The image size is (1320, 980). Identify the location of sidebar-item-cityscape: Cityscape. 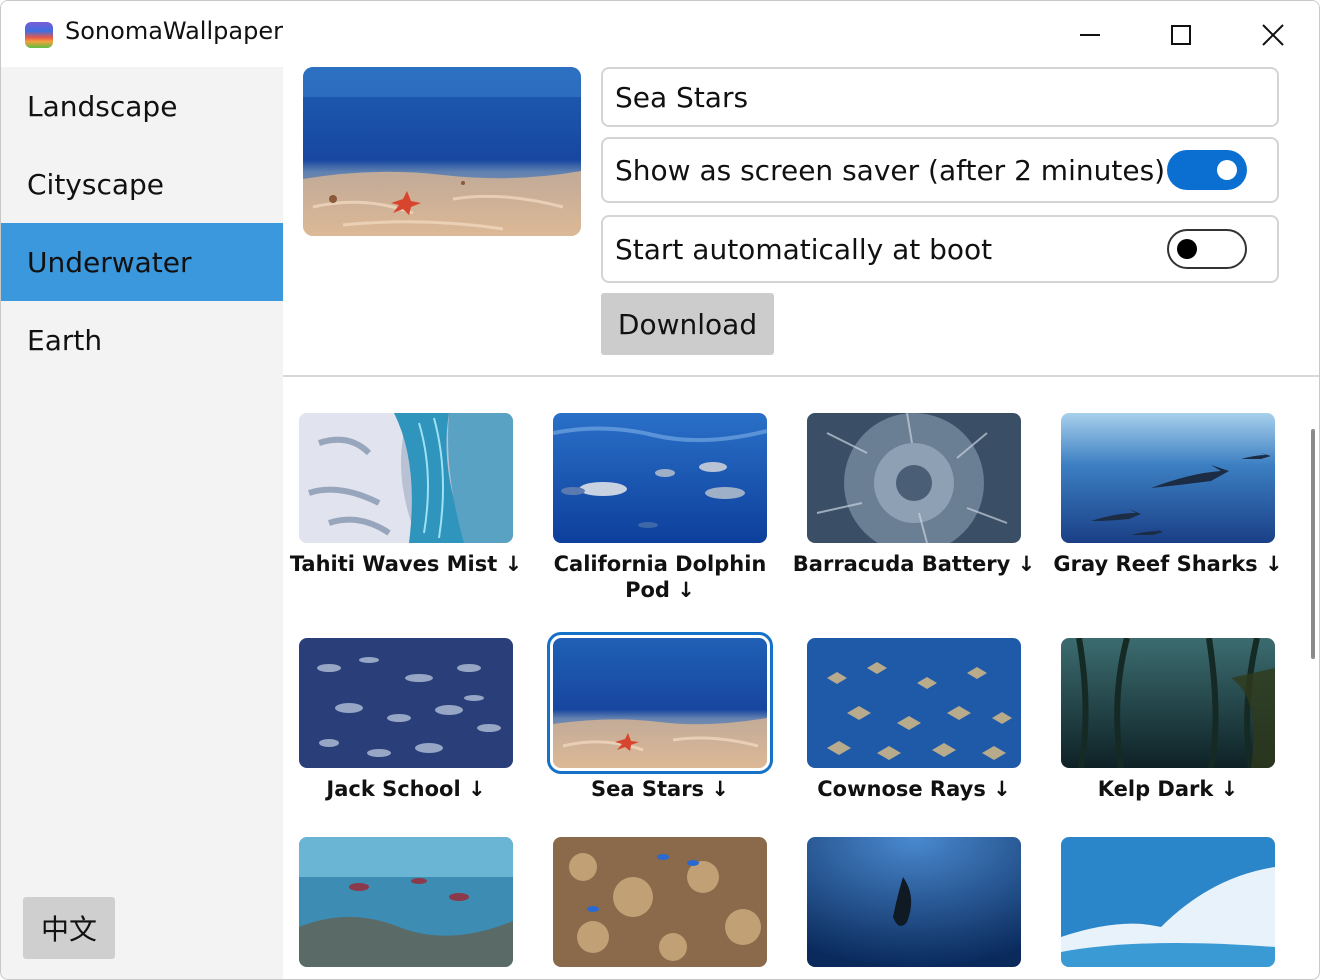
(142, 184).